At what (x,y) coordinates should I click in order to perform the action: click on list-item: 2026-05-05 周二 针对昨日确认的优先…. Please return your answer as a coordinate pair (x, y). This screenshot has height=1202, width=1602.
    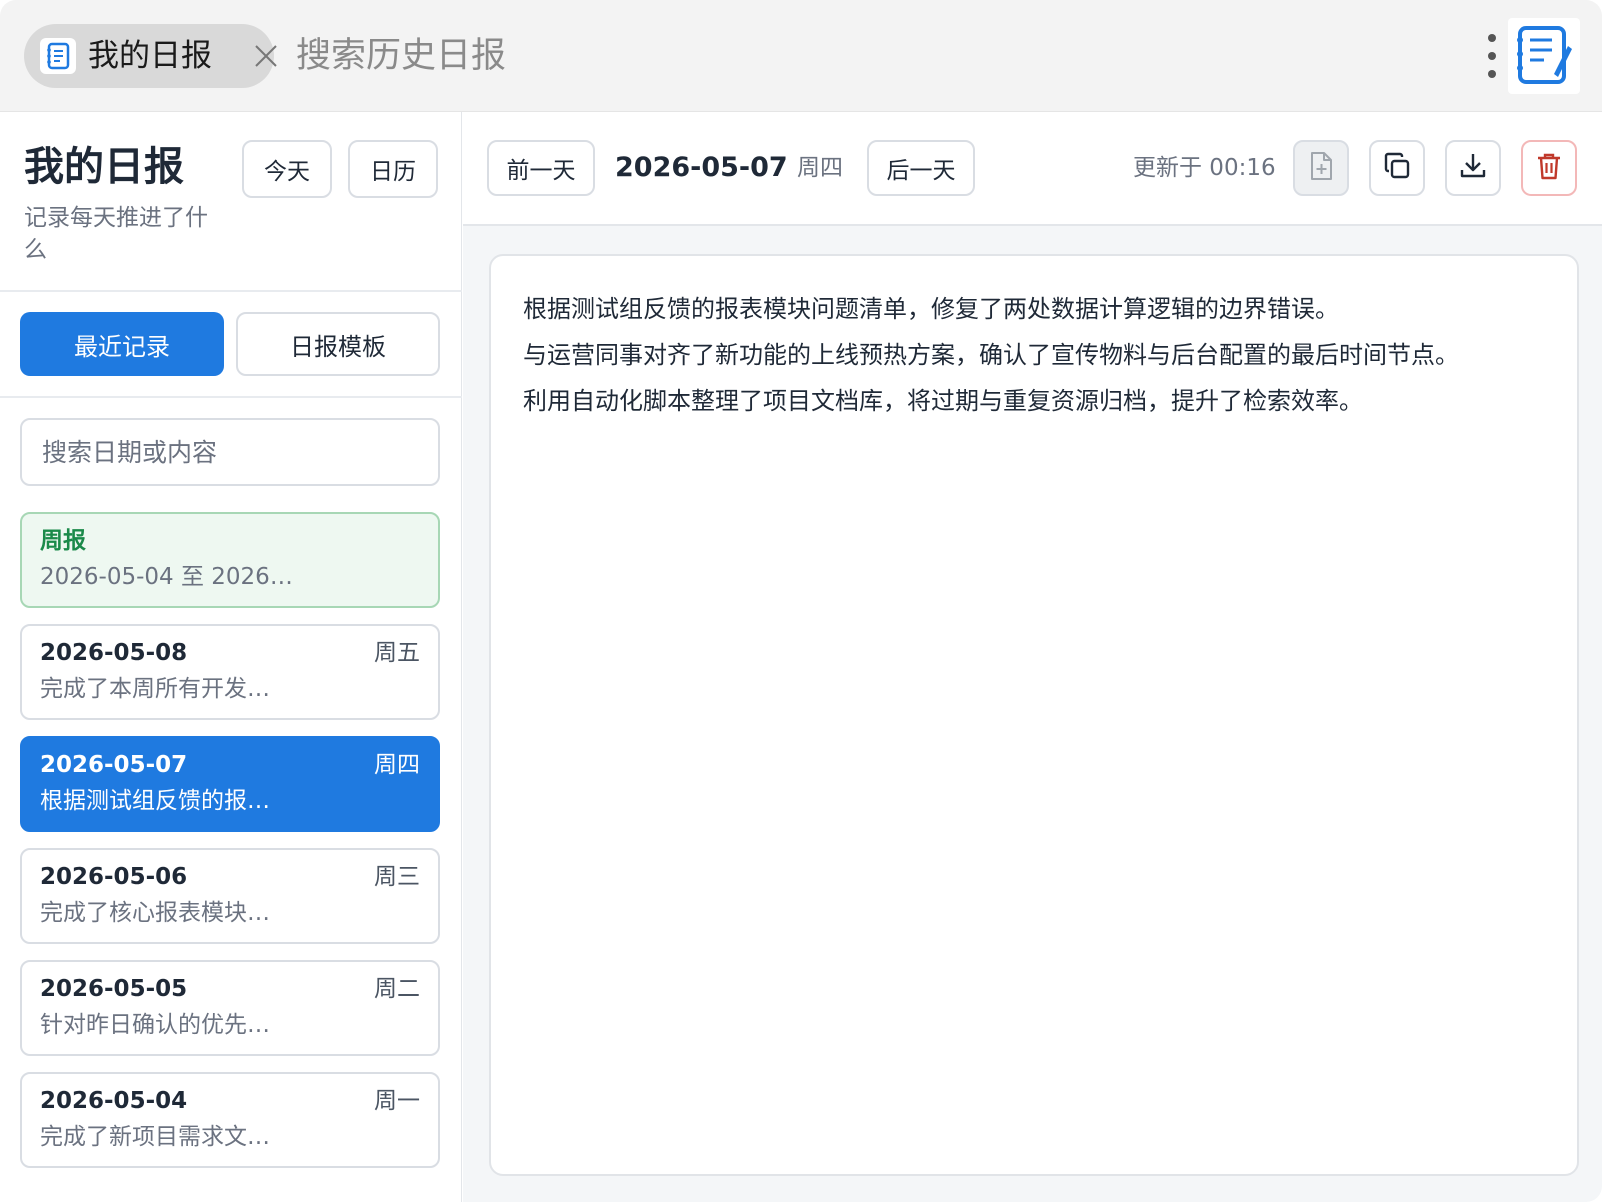
    Looking at the image, I should click on (230, 1008).